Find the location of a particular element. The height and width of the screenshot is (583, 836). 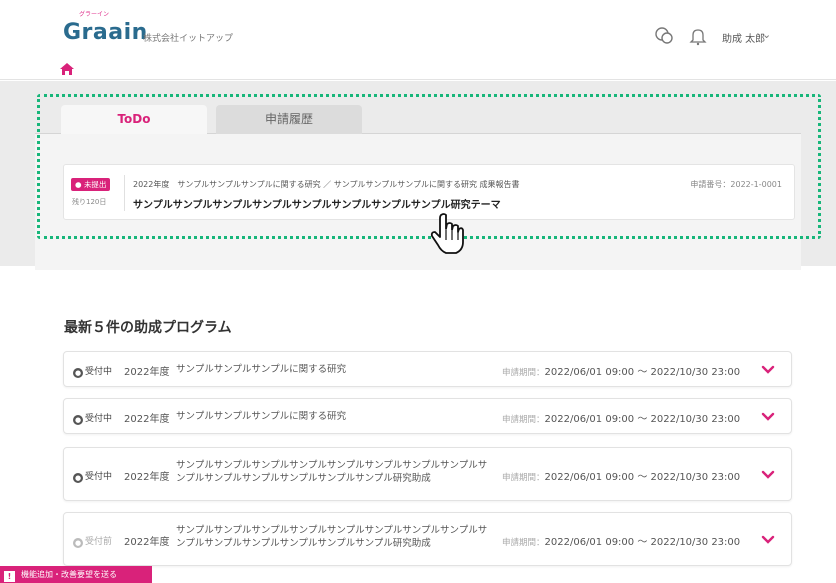

logo-ruby: グラーイン is located at coordinates (94, 14).